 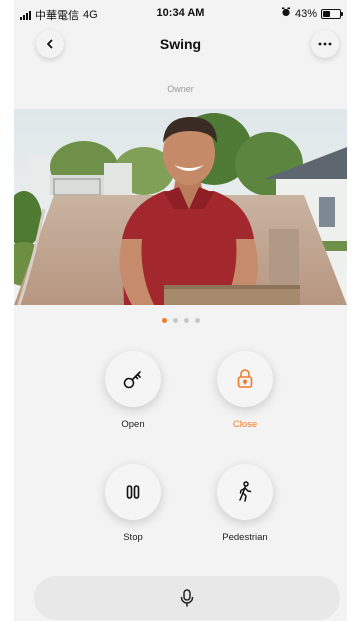 I want to click on stop-label: Stop, so click(x=133, y=537).